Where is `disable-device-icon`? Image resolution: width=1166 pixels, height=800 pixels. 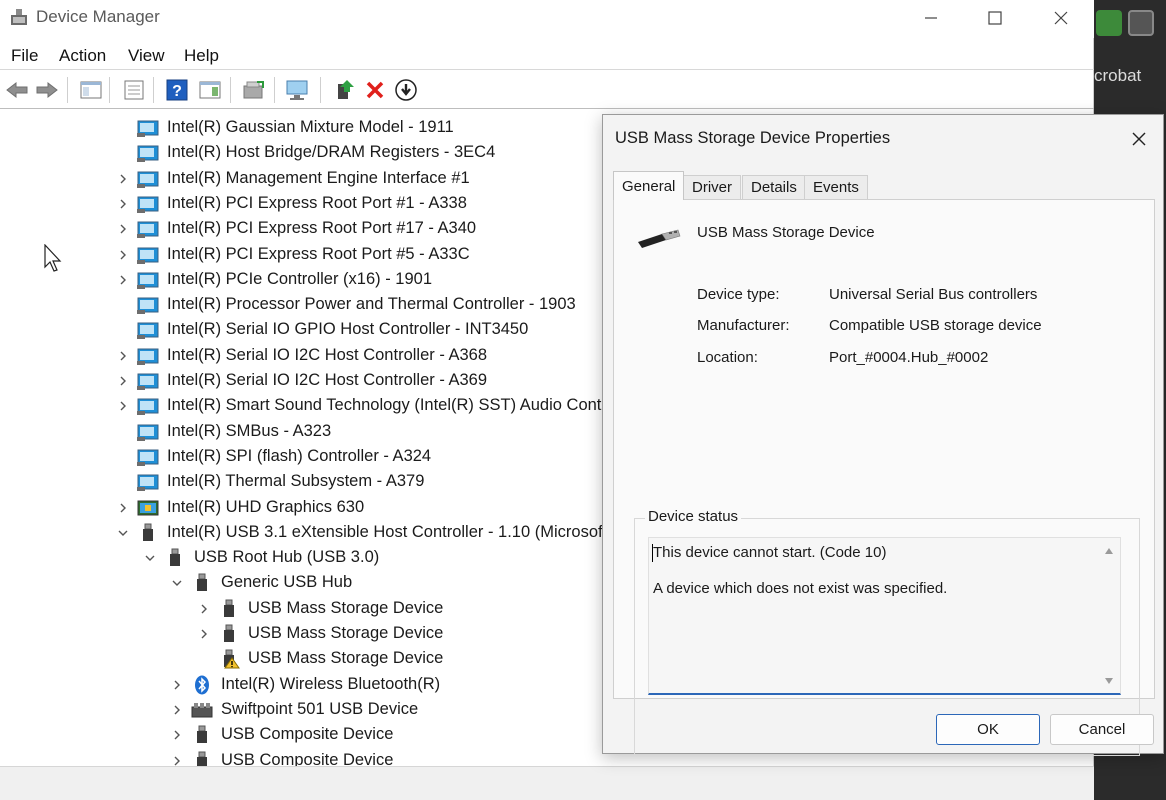
disable-device-icon is located at coordinates (406, 90).